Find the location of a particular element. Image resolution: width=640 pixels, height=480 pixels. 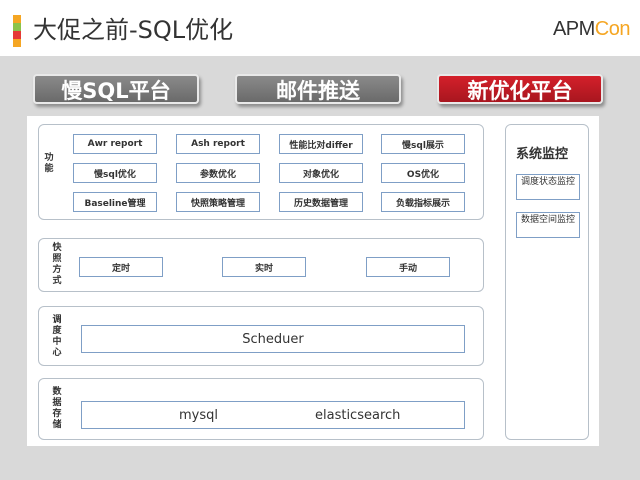

snapshot-timed-box: 定时 is located at coordinates (121, 267).